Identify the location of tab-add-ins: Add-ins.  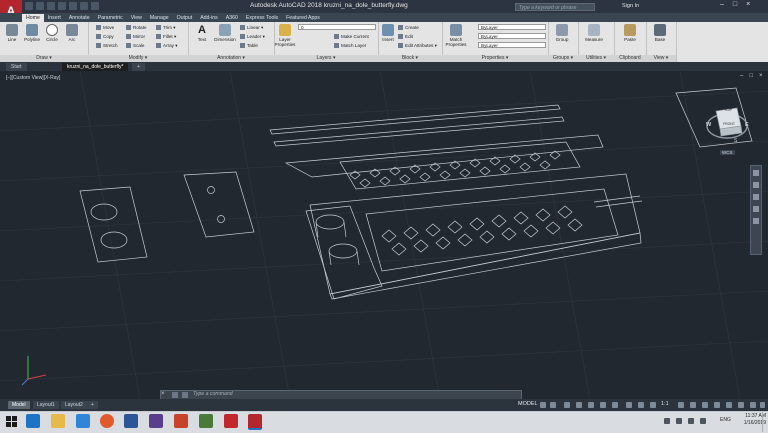
(209, 18).